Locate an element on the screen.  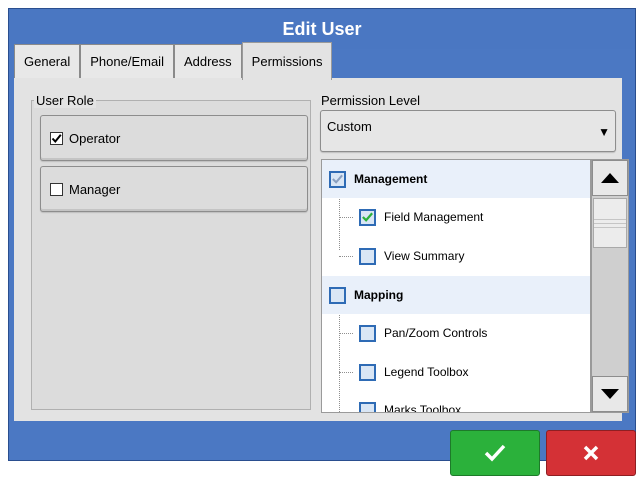
tab-phone-email: Phone/Email is located at coordinates (127, 61).